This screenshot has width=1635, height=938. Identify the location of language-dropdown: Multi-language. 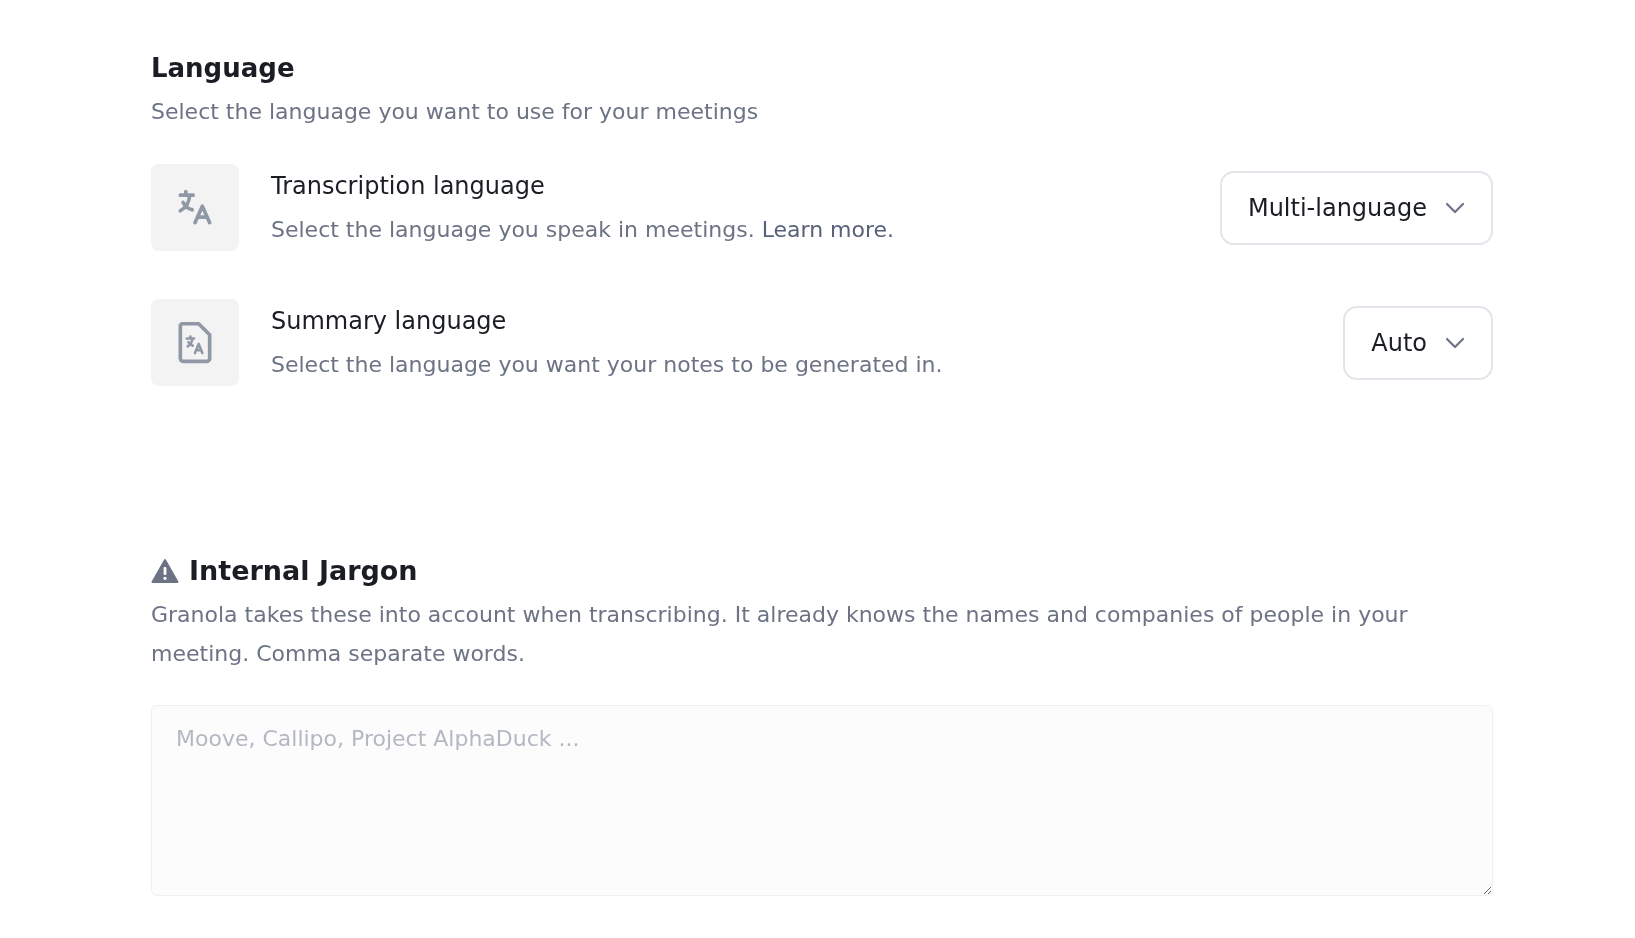
(1356, 207).